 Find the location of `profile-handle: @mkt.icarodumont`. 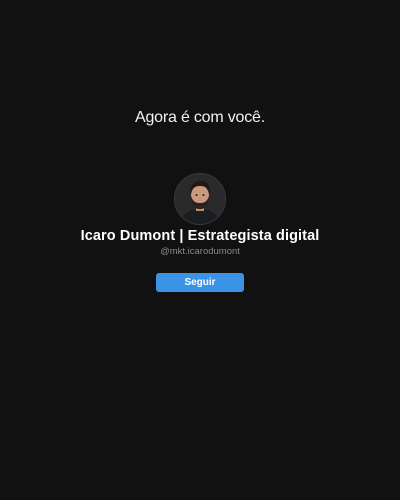

profile-handle: @mkt.icarodumont is located at coordinates (200, 251).